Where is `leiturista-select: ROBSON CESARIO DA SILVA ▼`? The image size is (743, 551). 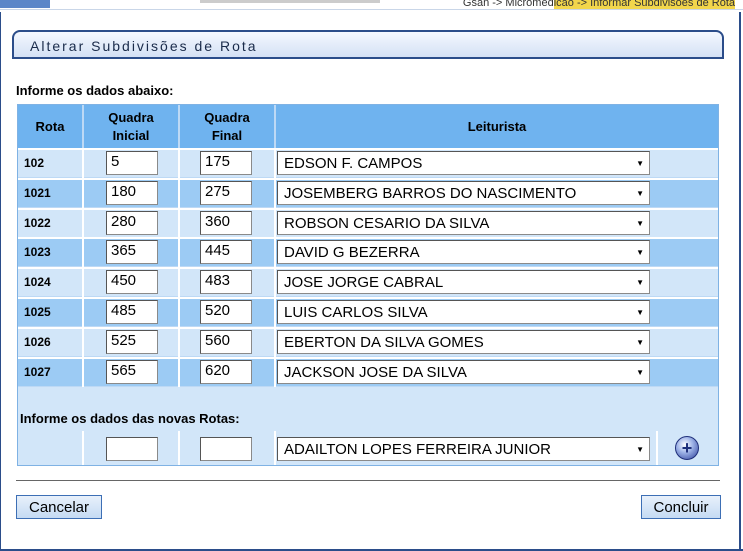
leiturista-select: ROBSON CESARIO DA SILVA ▼ is located at coordinates (463, 223).